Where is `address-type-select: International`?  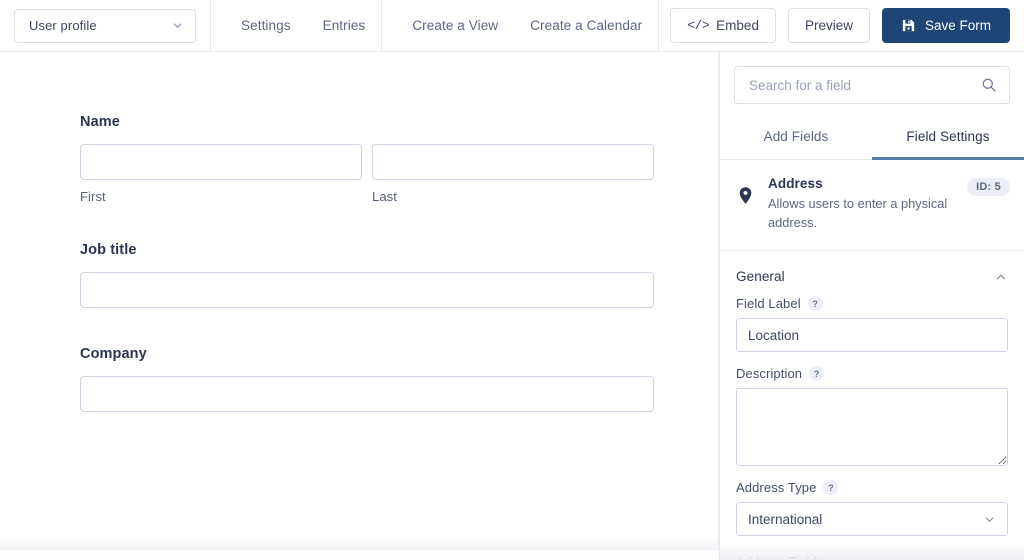 address-type-select: International is located at coordinates (872, 519).